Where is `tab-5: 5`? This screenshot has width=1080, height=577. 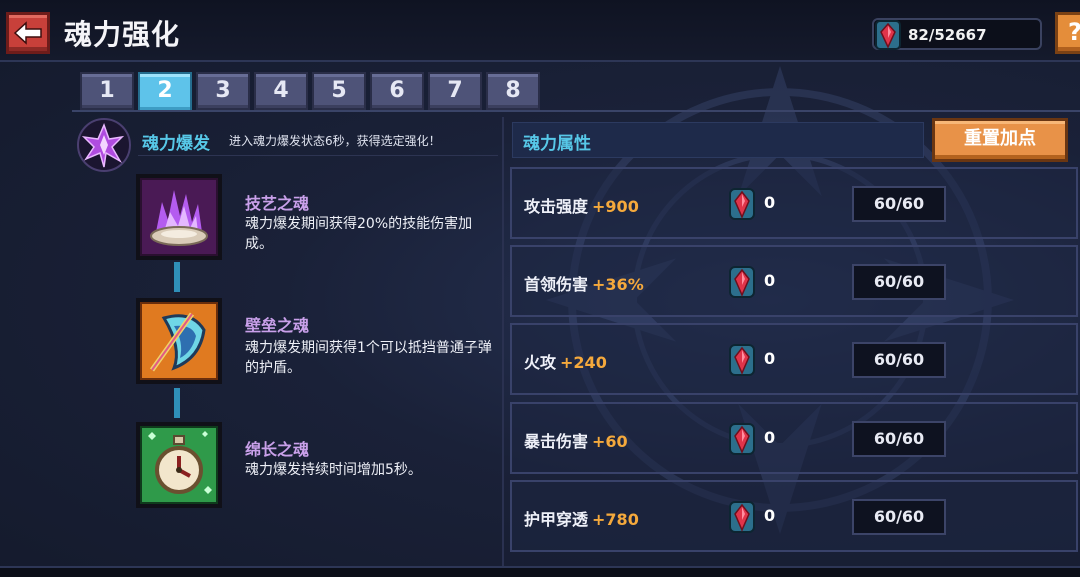
tab-5: 5 is located at coordinates (339, 91).